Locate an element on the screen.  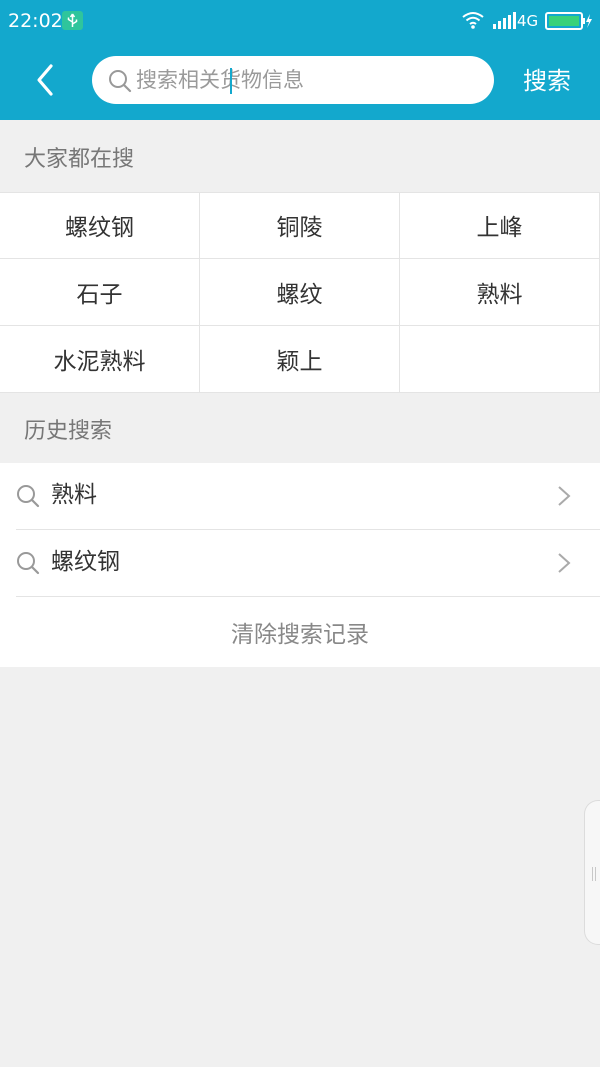
history-item: 熟料 is located at coordinates (308, 496).